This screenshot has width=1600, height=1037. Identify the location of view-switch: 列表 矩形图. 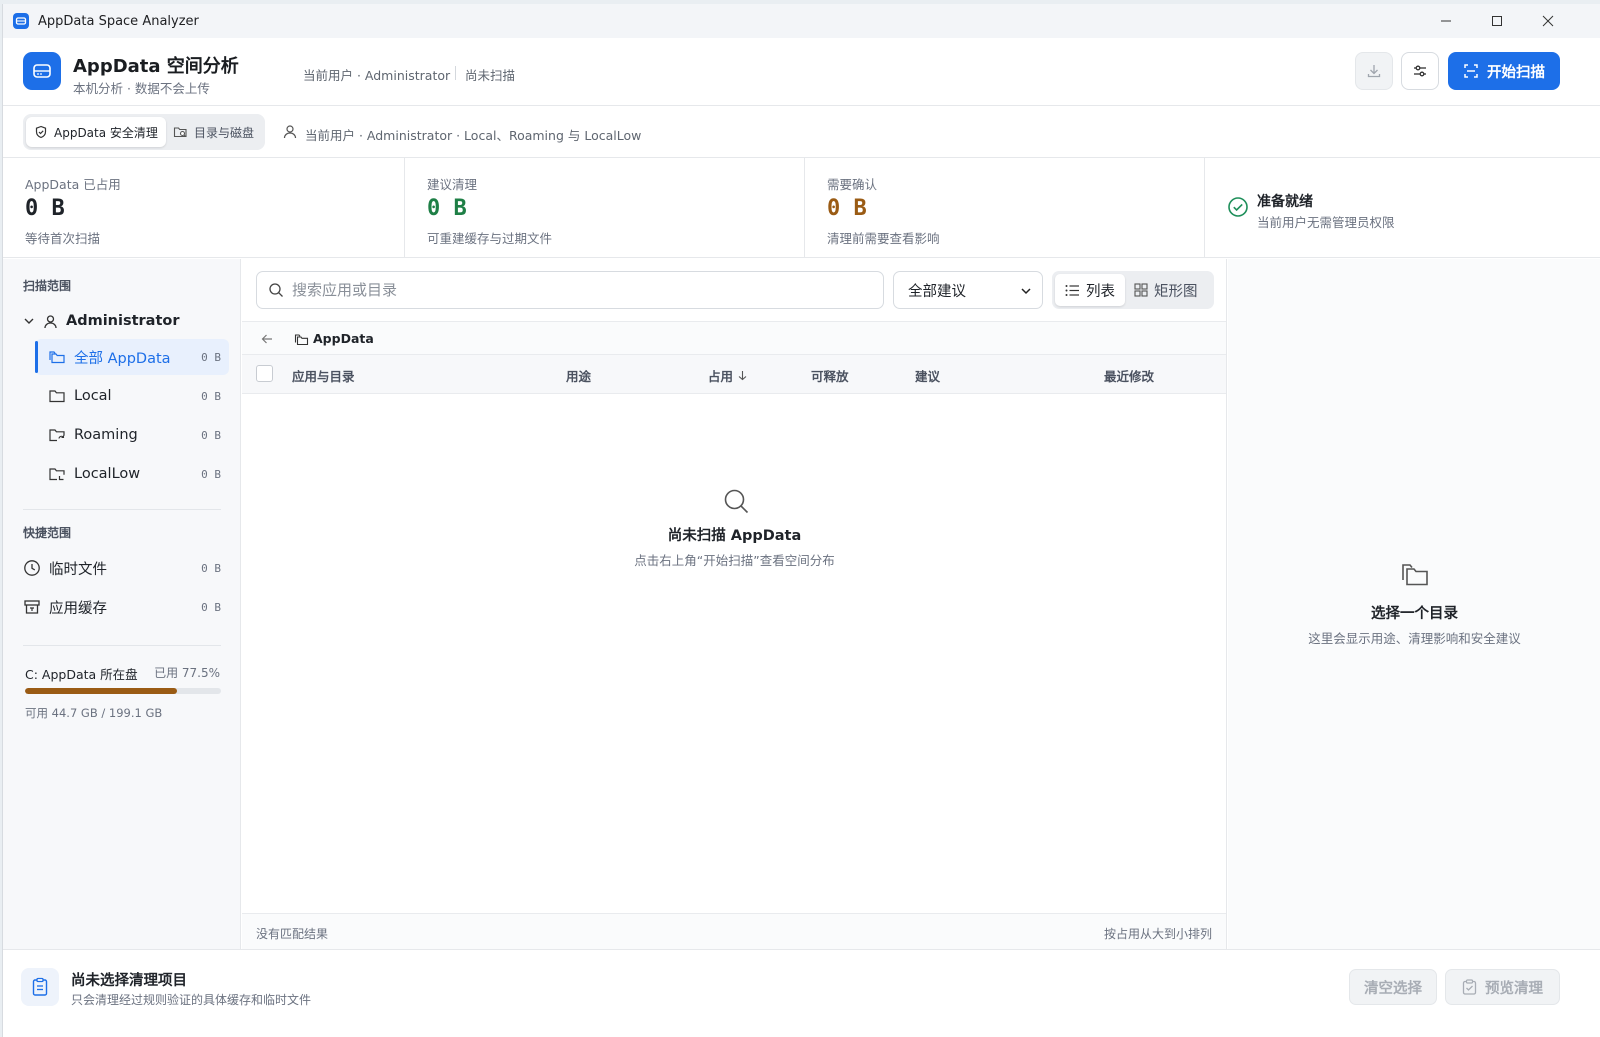
(1133, 290).